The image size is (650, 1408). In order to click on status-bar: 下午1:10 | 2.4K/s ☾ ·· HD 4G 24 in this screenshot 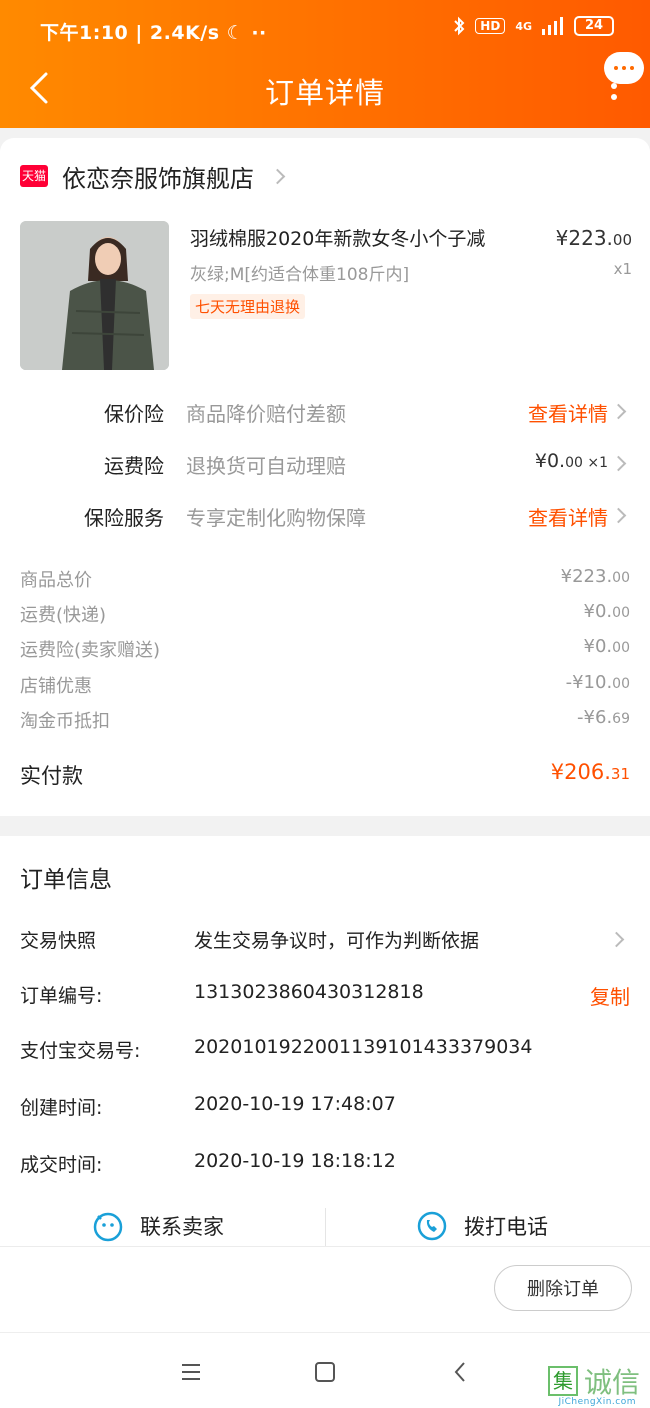, I will do `click(325, 28)`.